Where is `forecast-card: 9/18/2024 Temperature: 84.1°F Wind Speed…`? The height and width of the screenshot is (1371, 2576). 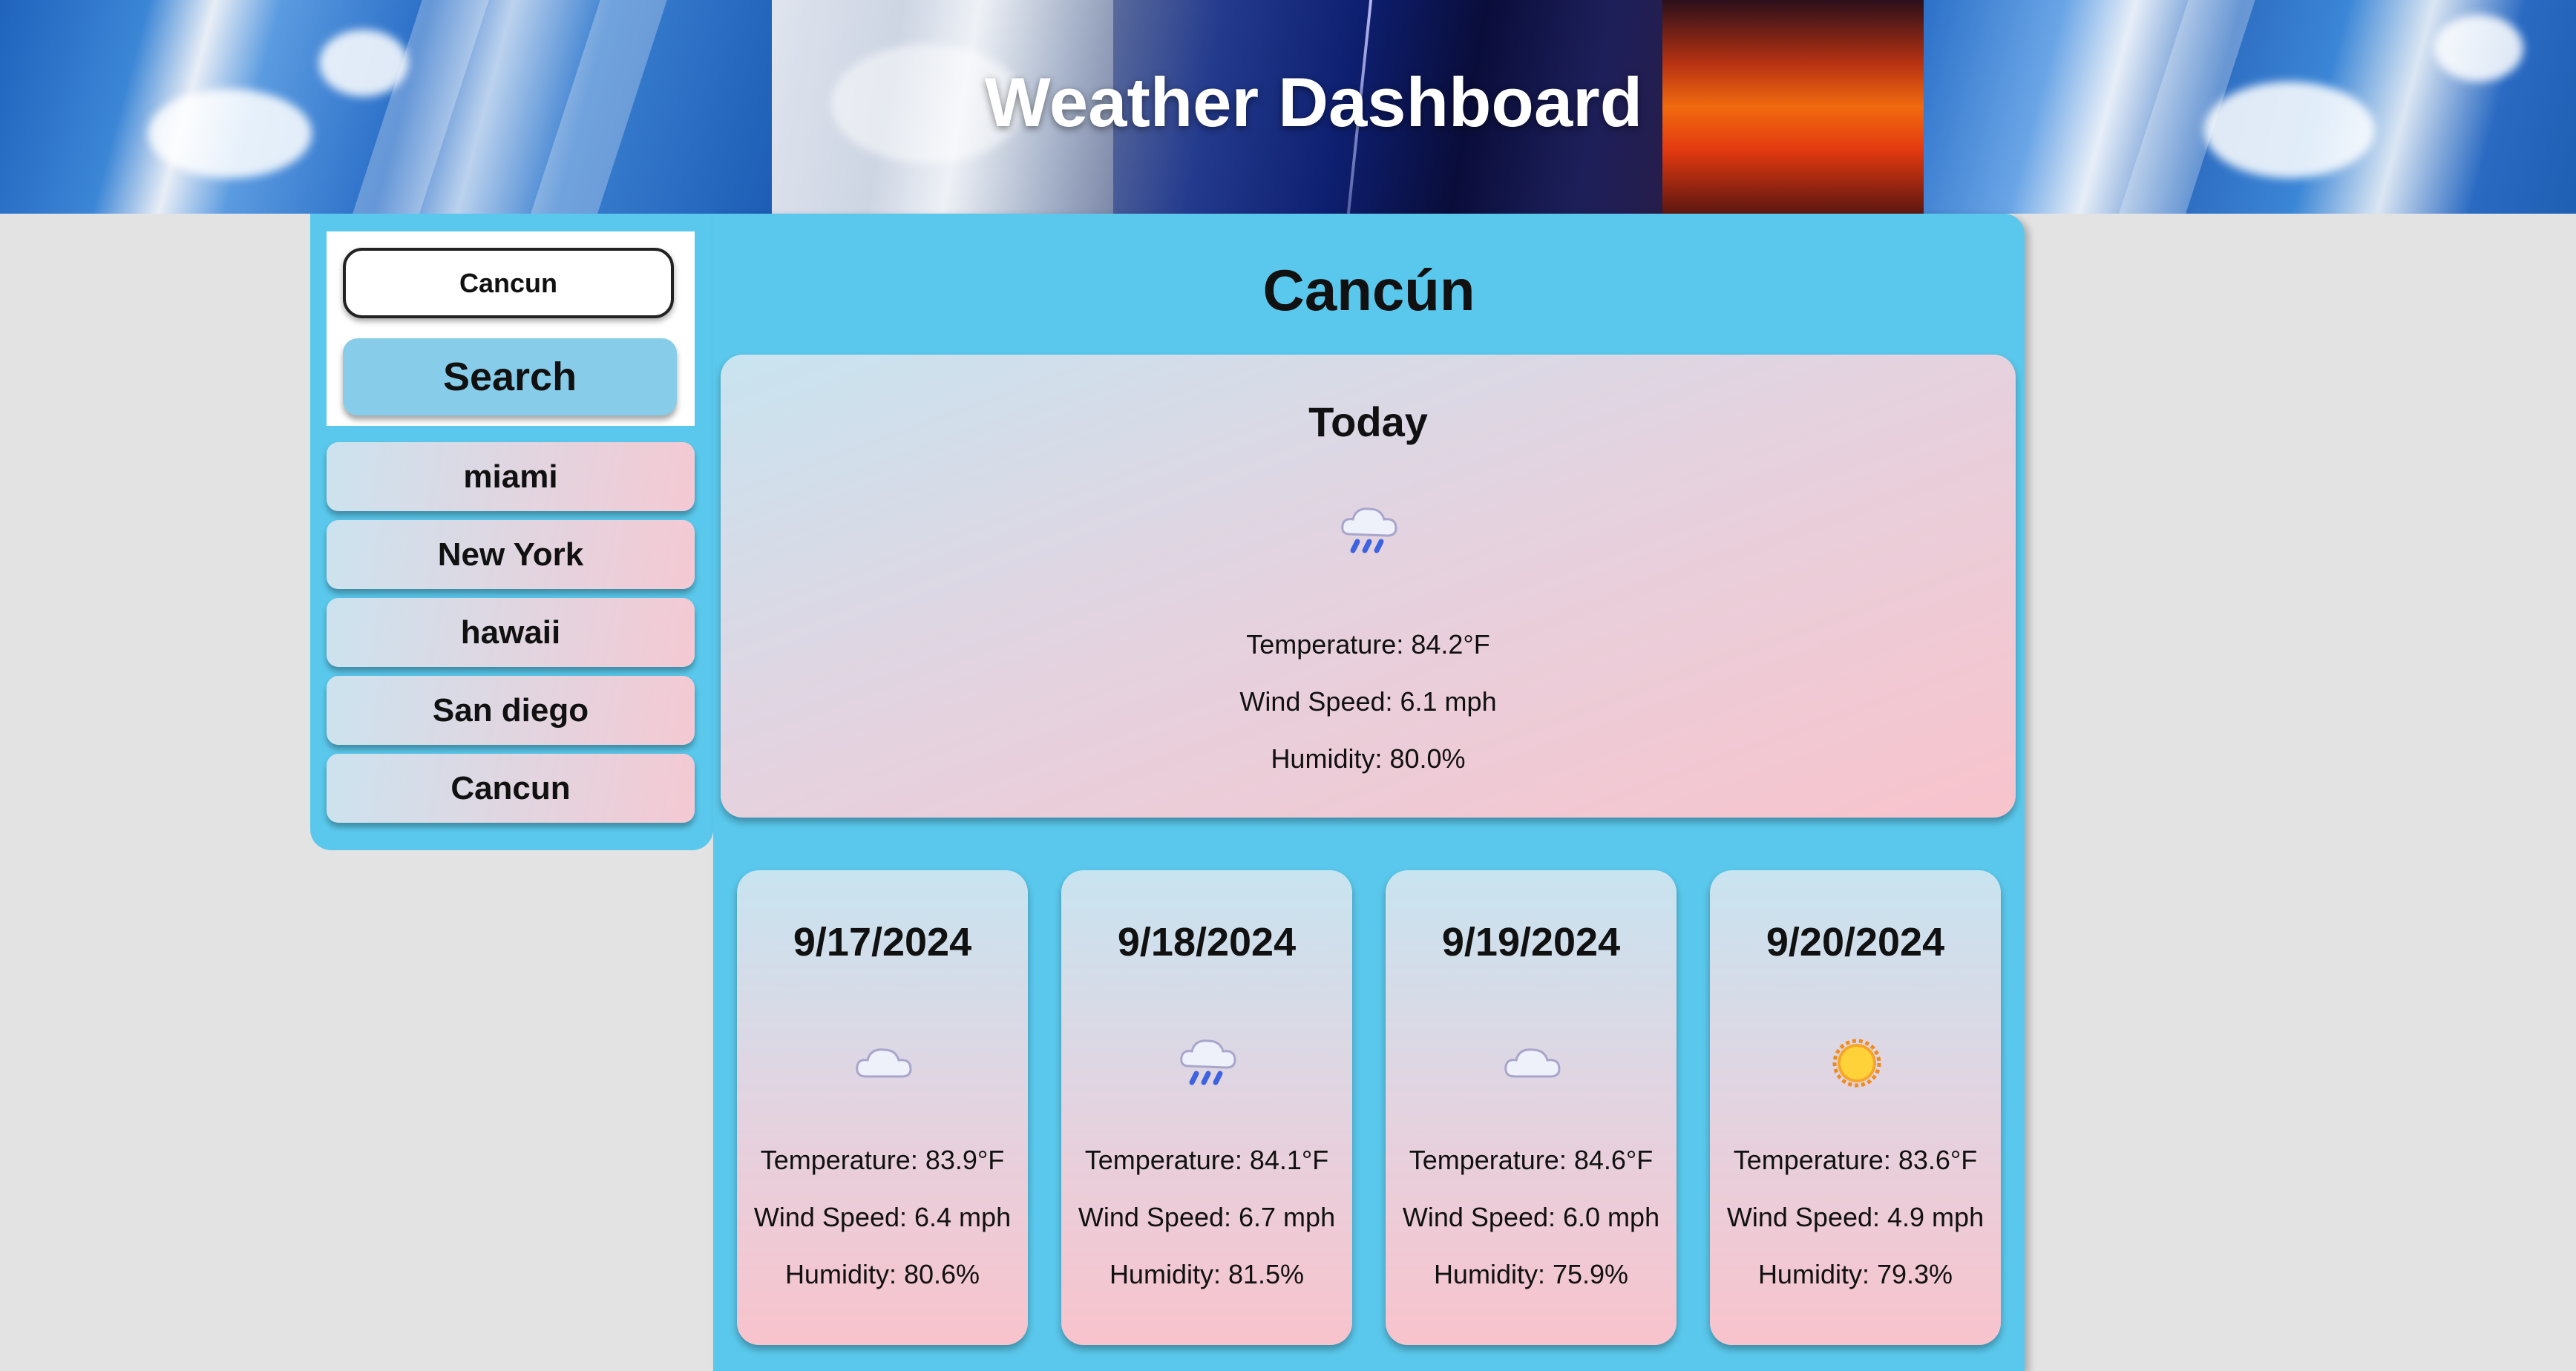
forecast-card: 9/18/2024 Temperature: 84.1°F Wind Speed… is located at coordinates (1206, 1107).